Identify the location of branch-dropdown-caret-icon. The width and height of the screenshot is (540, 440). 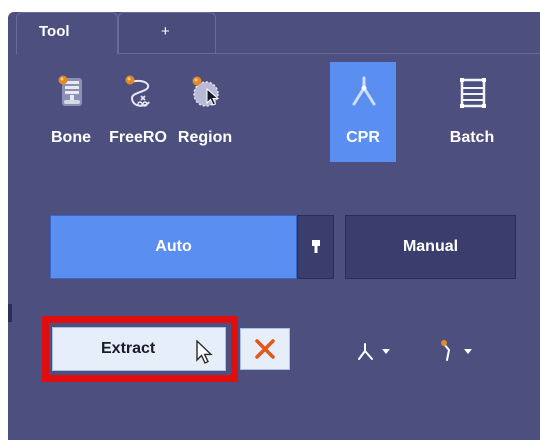
(386, 351).